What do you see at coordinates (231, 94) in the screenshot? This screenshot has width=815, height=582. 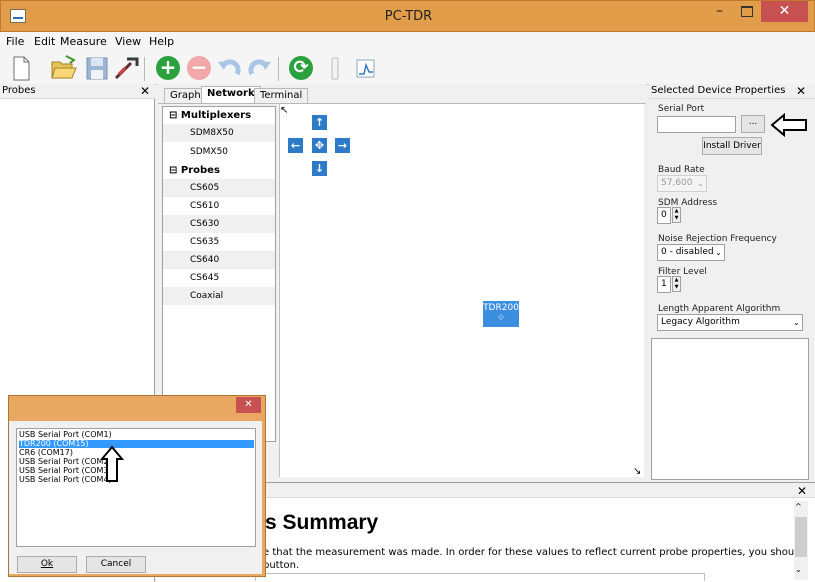 I see `tab-network: Network` at bounding box center [231, 94].